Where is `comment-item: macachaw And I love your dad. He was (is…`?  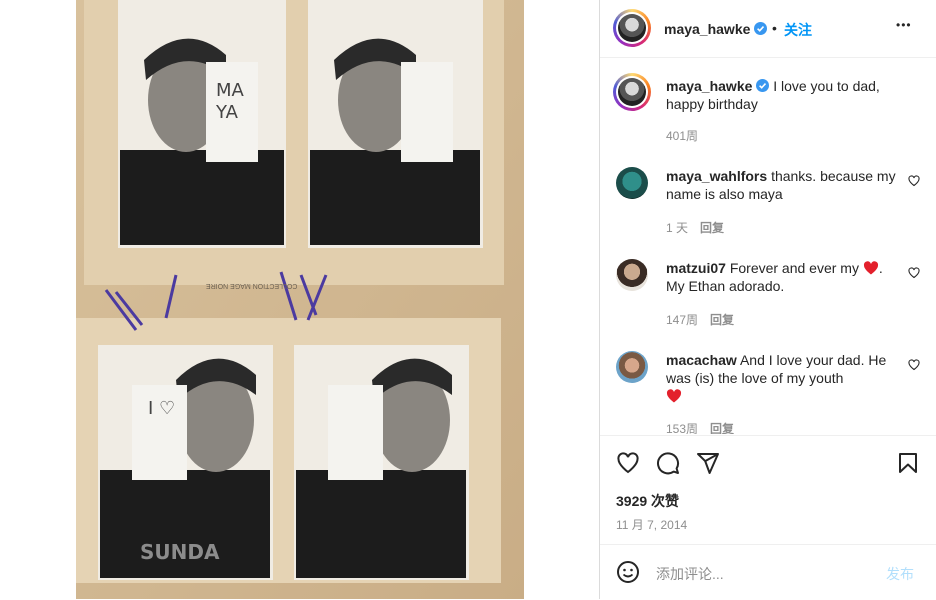
comment-item: macachaw And I love your dad. He was (is… is located at coordinates (781, 378).